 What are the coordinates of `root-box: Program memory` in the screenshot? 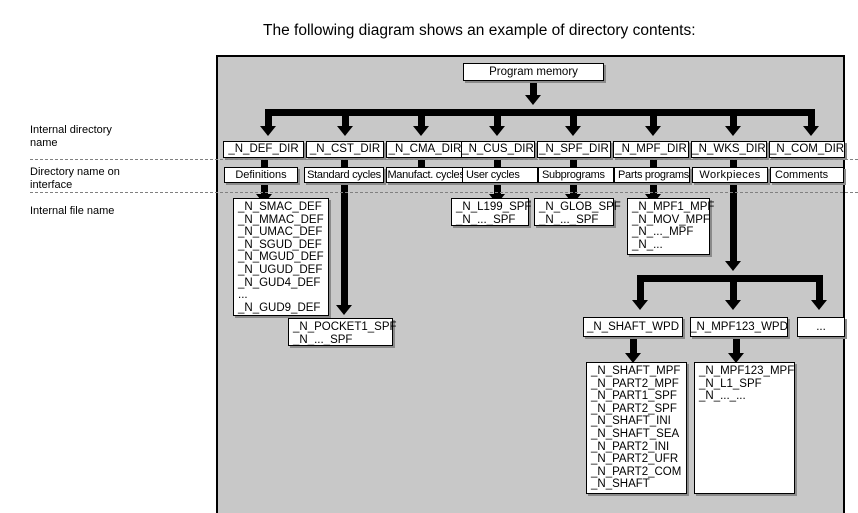 It's located at (533, 72).